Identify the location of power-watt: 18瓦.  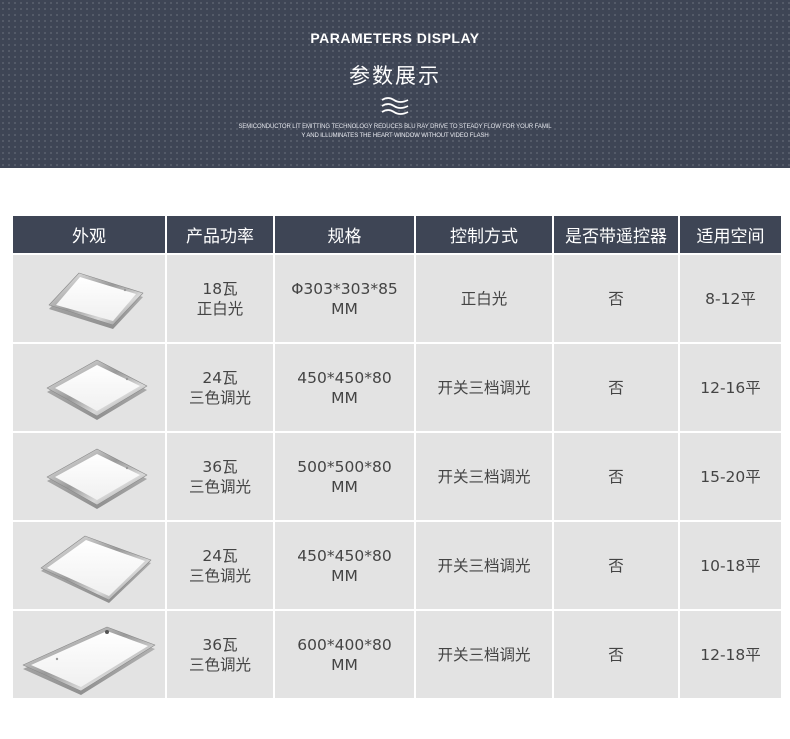
(220, 288).